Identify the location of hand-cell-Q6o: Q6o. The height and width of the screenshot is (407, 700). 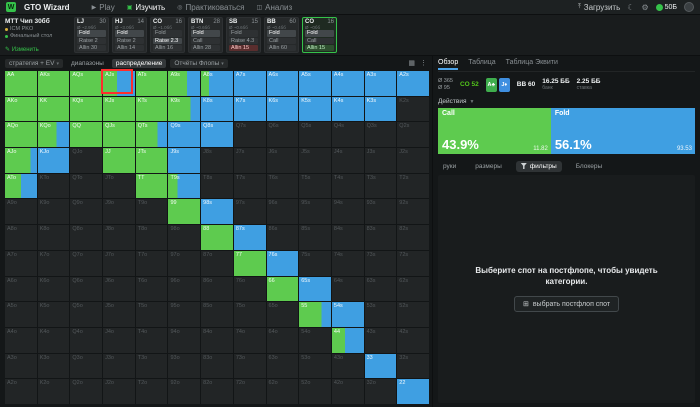
(86, 289).